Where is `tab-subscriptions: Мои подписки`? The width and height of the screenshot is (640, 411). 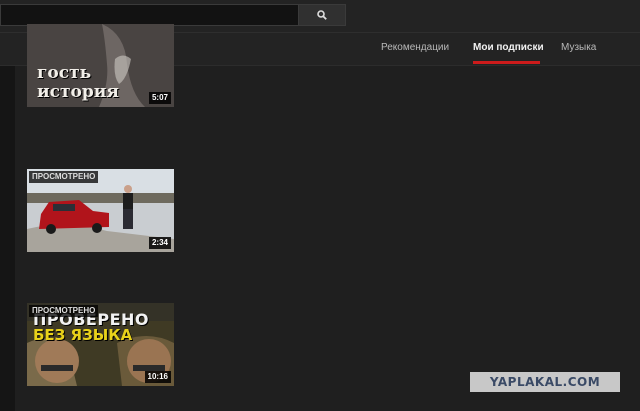
tab-subscriptions: Мои подписки is located at coordinates (508, 47).